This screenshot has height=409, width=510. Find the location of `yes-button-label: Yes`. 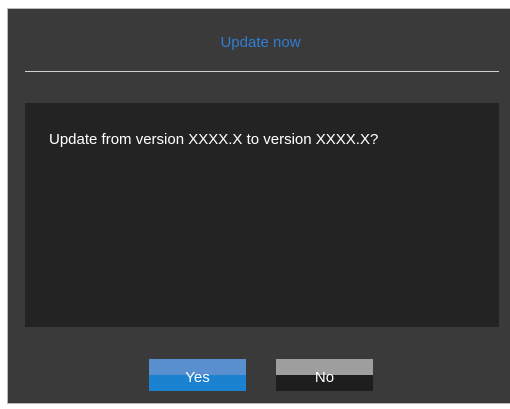

yes-button-label: Yes is located at coordinates (197, 377).